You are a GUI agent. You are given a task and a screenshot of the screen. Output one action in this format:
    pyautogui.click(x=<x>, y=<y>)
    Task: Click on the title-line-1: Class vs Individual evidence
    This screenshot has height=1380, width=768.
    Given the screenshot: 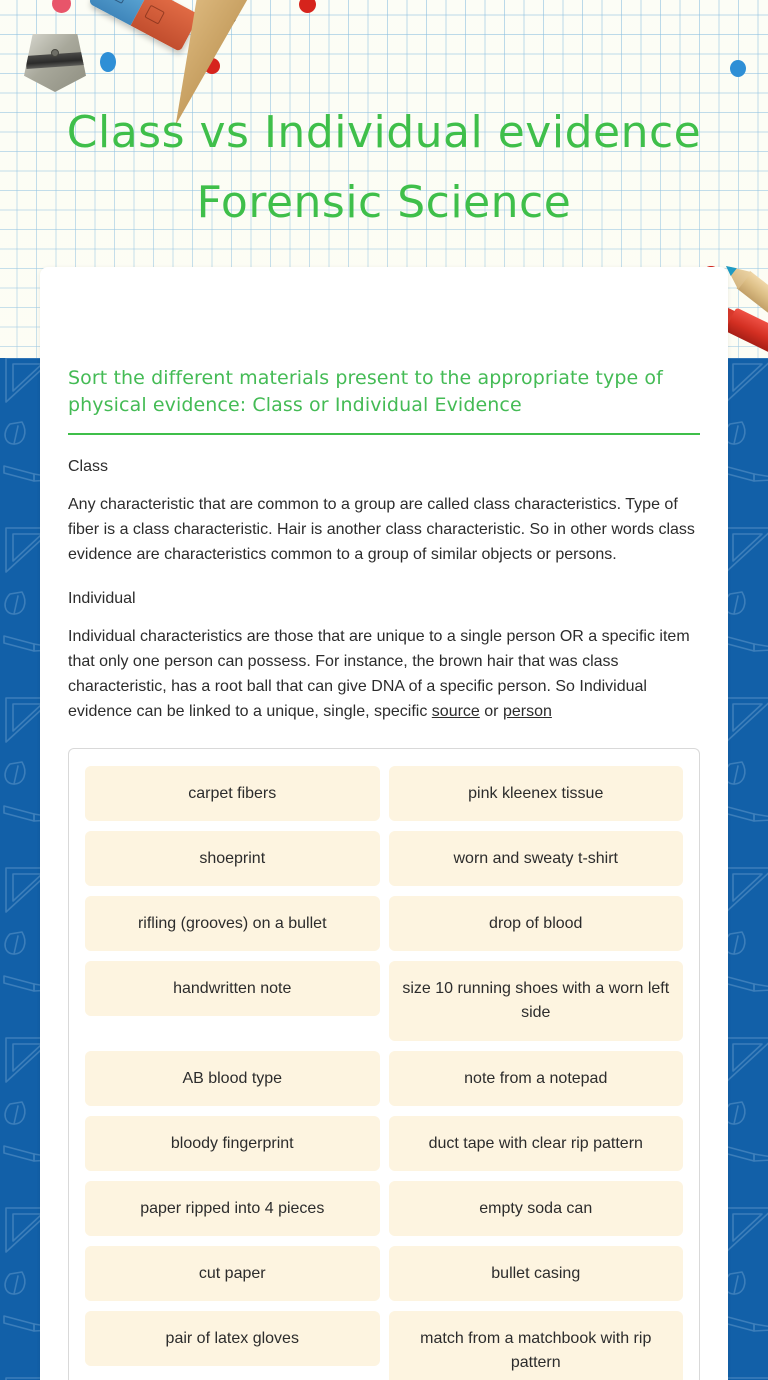 What is the action you would take?
    pyautogui.click(x=384, y=132)
    